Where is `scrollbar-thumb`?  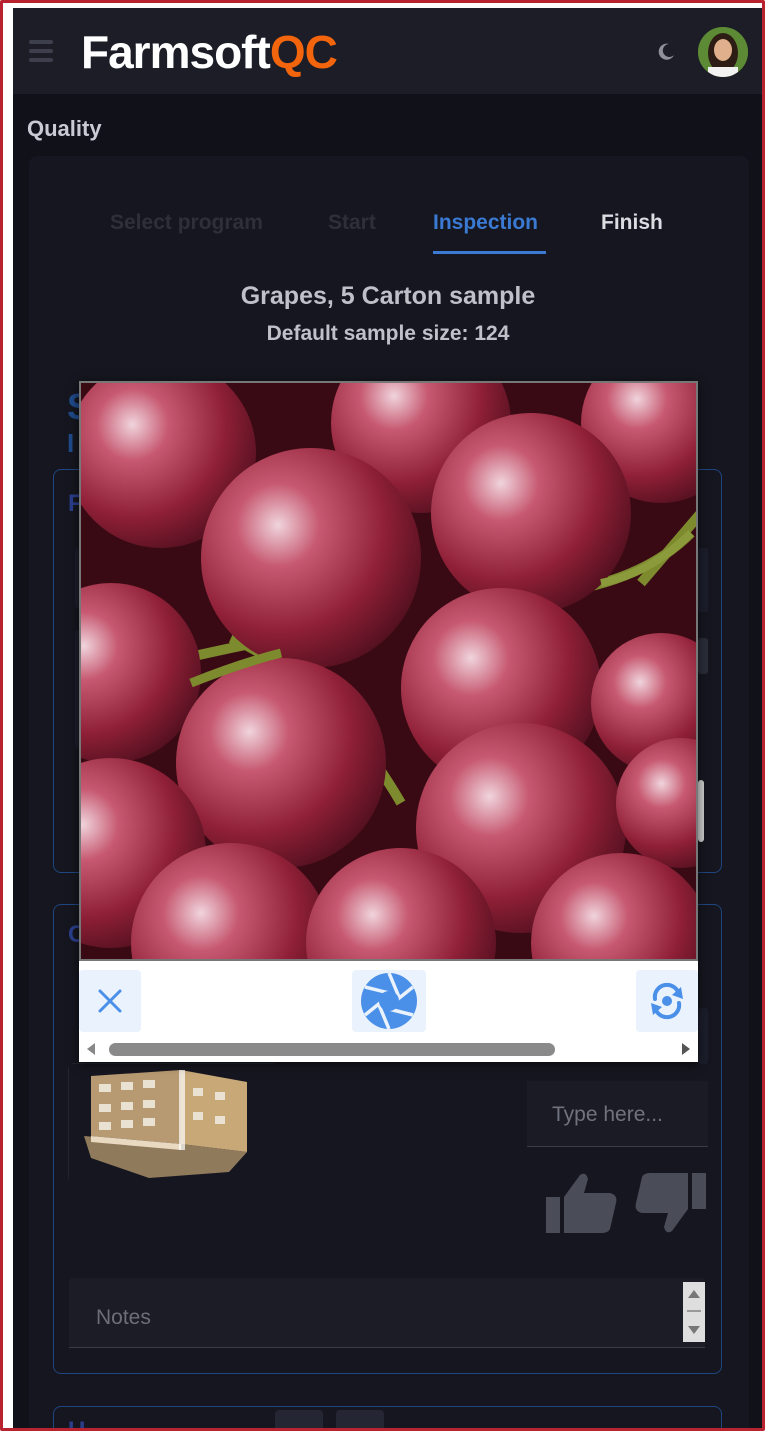 scrollbar-thumb is located at coordinates (332, 1049).